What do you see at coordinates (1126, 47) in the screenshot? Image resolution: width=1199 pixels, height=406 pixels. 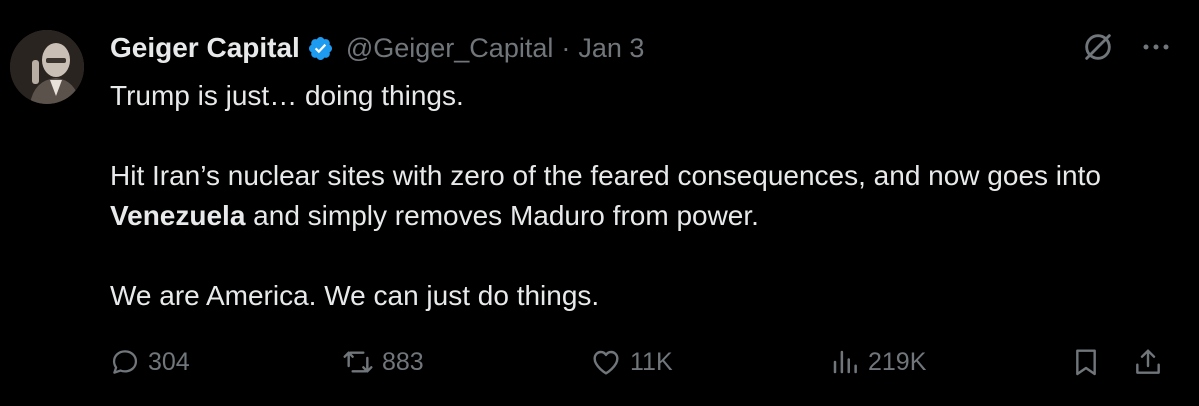 I see `top-actions` at bounding box center [1126, 47].